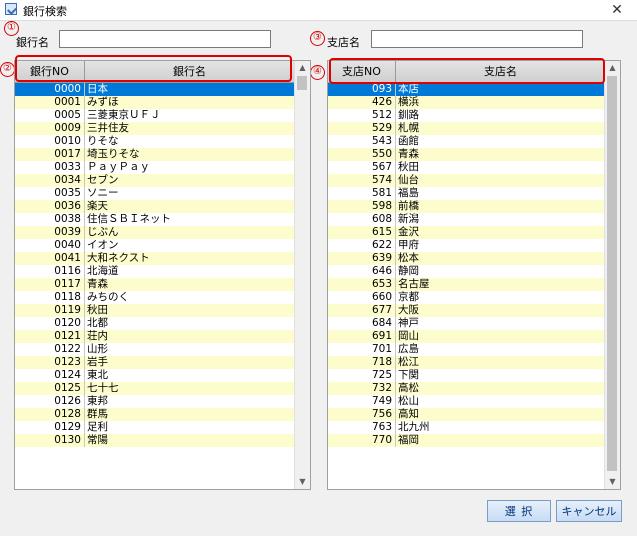 Image resolution: width=637 pixels, height=536 pixels. Describe the element at coordinates (155, 128) in the screenshot. I see `bank-row: 0009 三井住友` at that location.